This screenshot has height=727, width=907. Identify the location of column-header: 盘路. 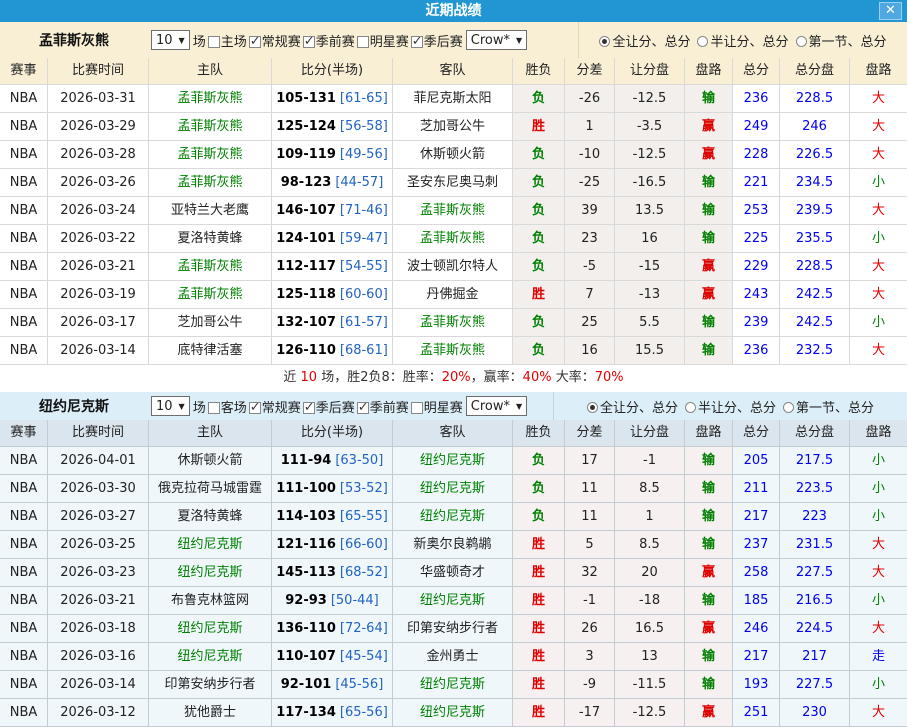
(709, 71).